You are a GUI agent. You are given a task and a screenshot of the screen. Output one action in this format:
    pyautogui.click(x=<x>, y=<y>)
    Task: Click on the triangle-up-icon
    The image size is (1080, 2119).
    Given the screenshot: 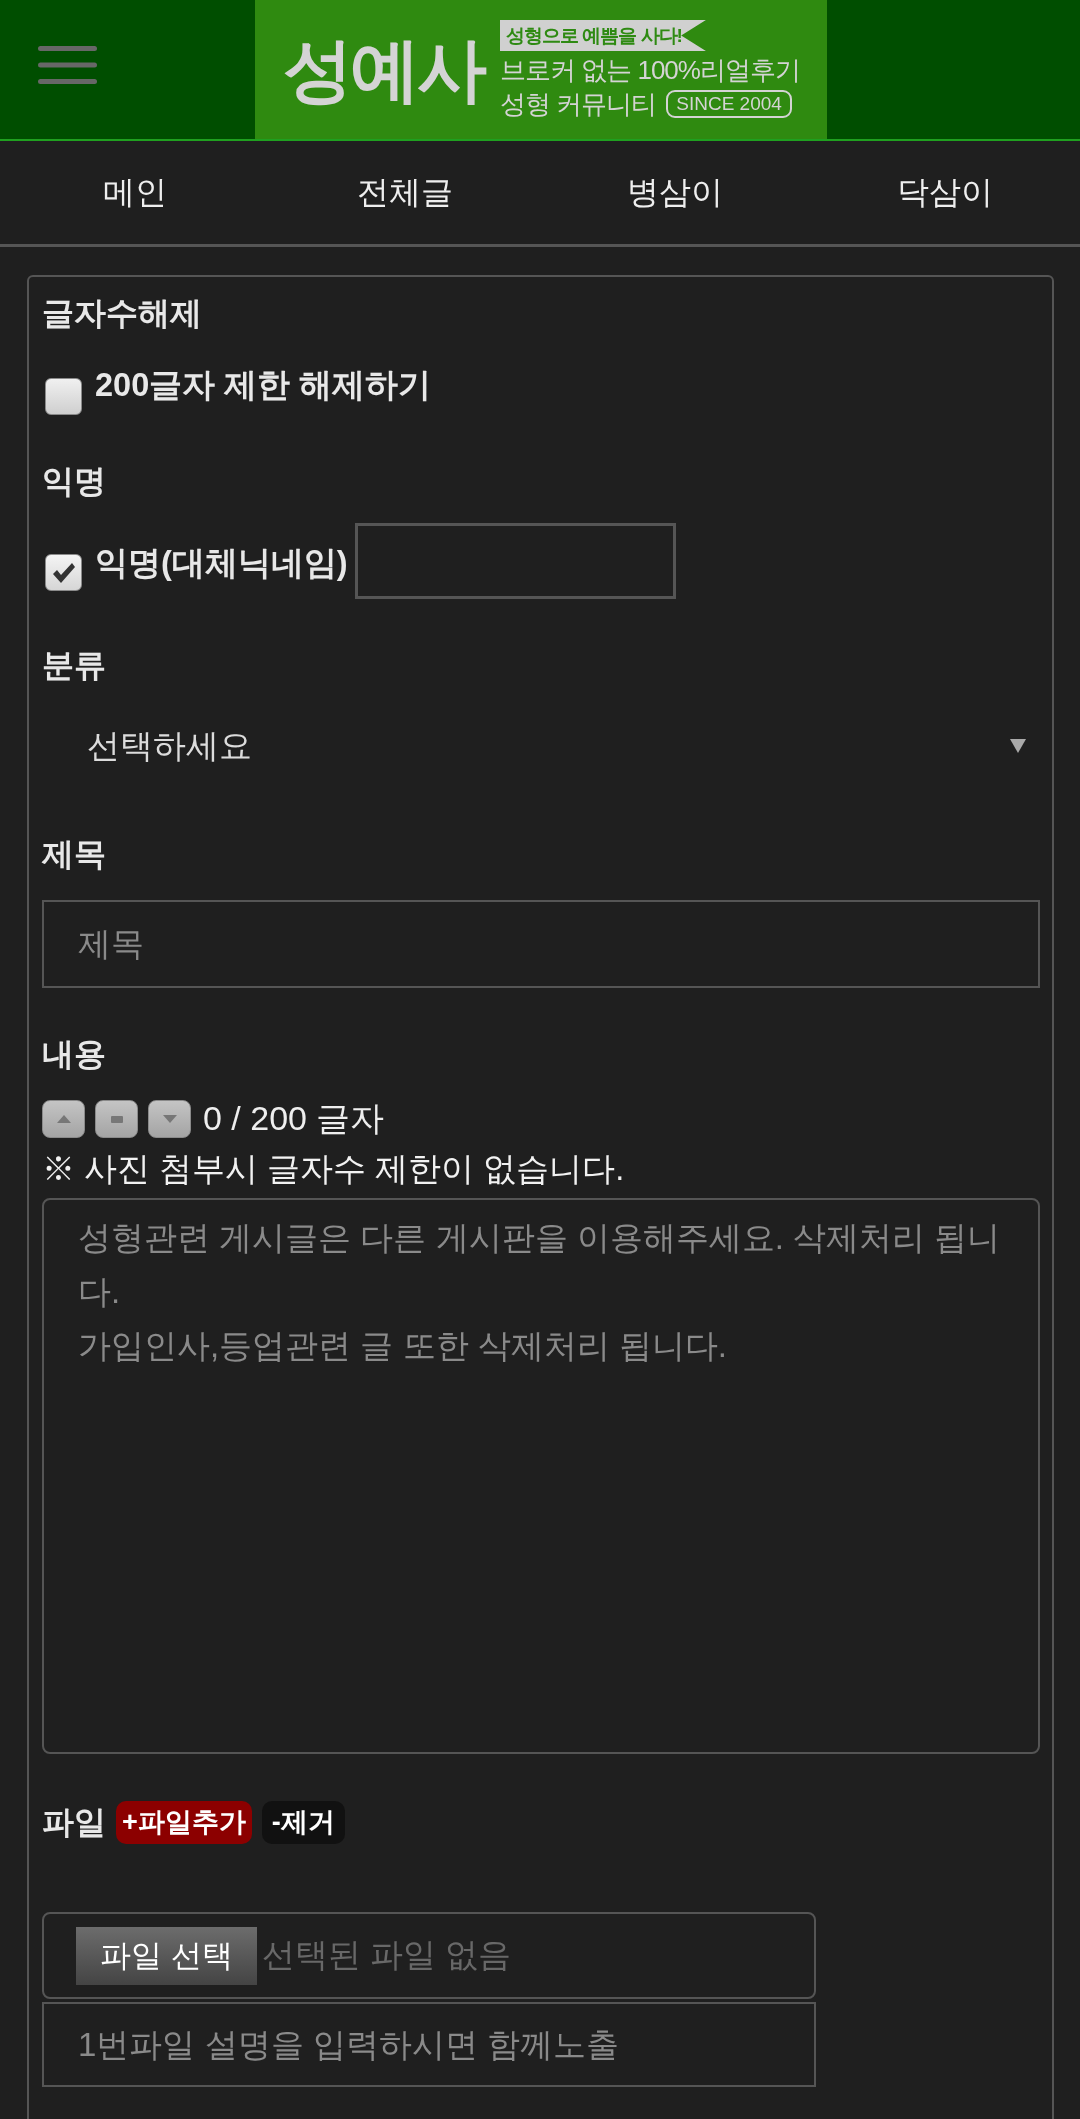 What is the action you would take?
    pyautogui.click(x=63, y=1119)
    